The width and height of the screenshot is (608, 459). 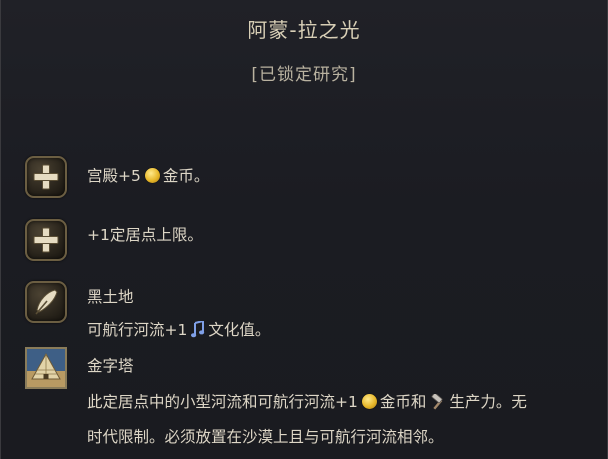 I want to click on feather-quill-icon, so click(x=46, y=302).